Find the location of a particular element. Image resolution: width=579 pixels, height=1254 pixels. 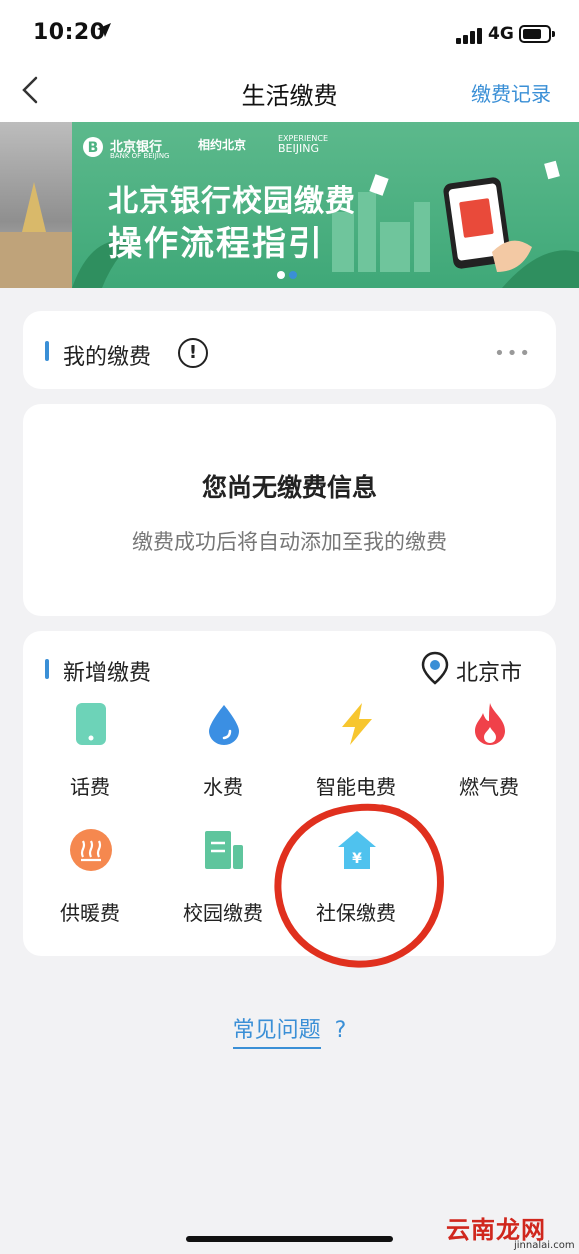

location-arrow-icon is located at coordinates (104, 30).